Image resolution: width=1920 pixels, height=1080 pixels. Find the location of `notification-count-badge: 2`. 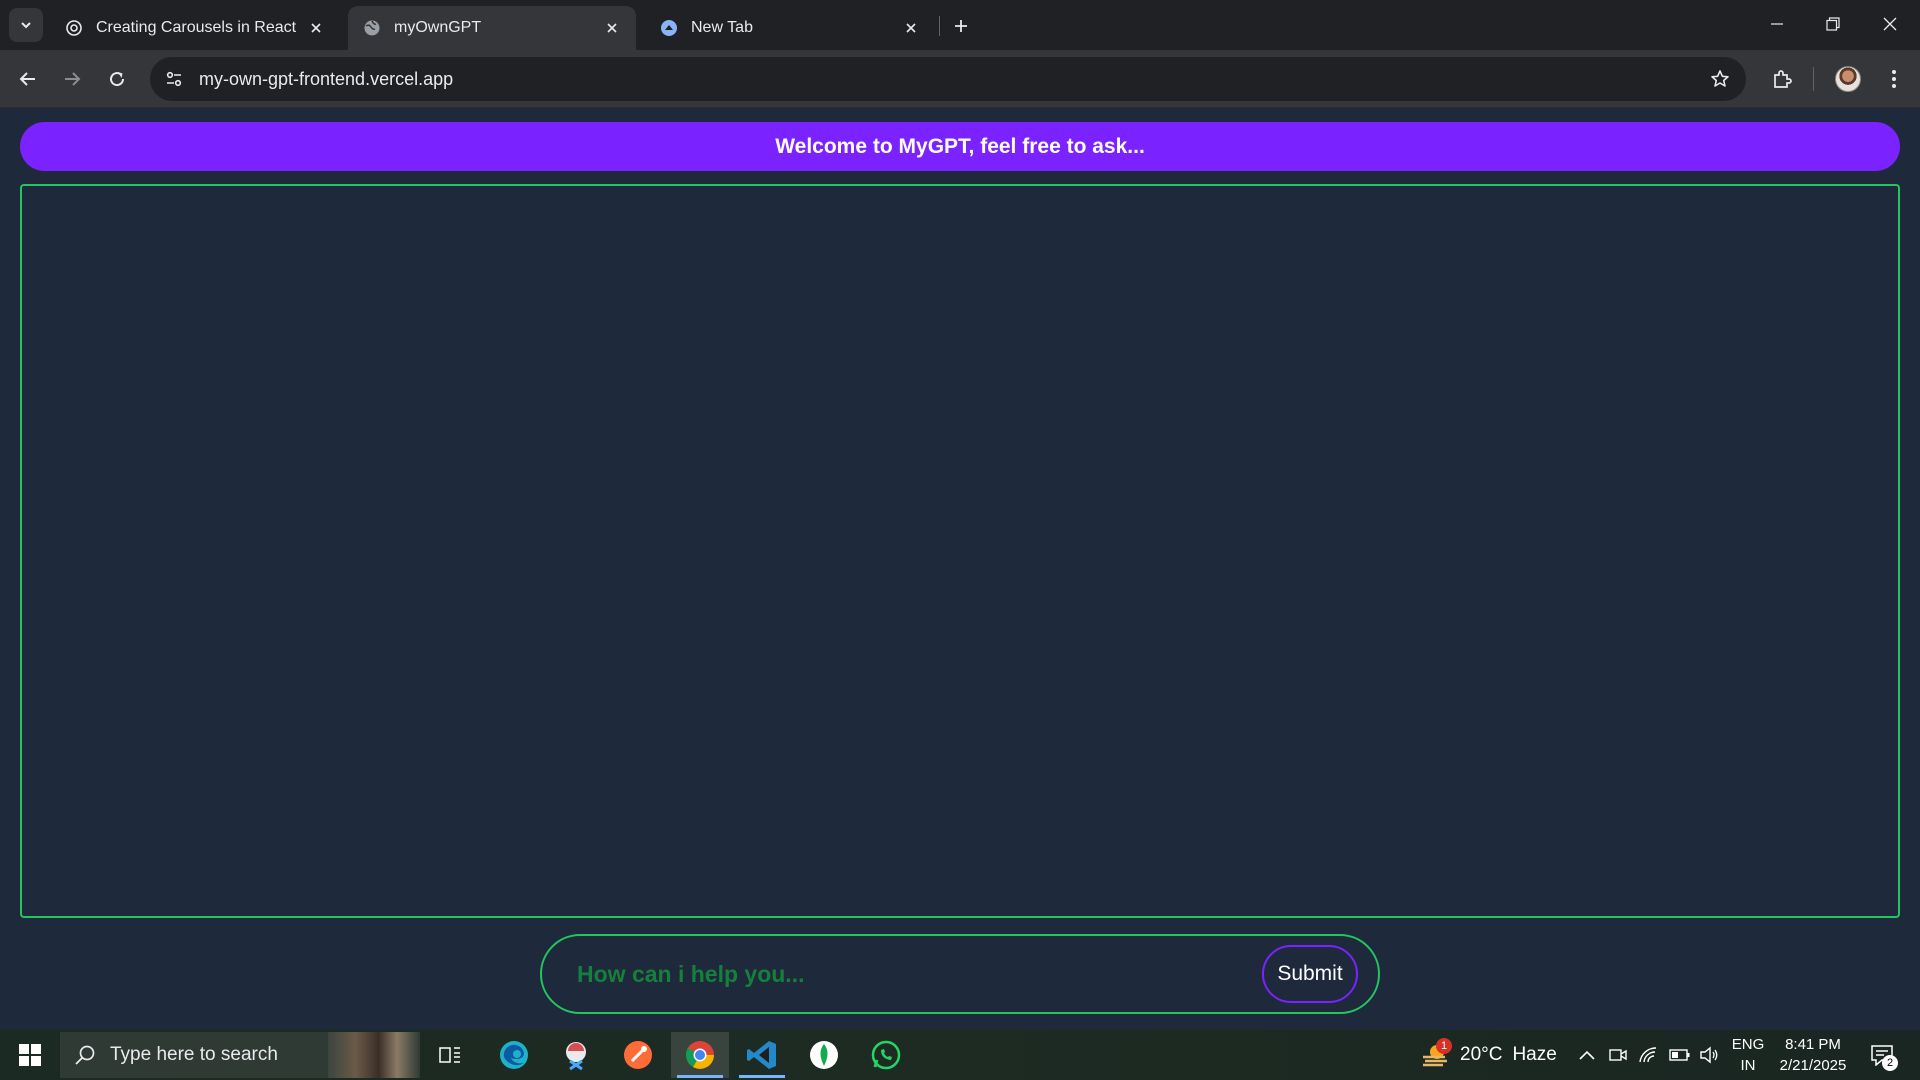

notification-count-badge: 2 is located at coordinates (1890, 1063).